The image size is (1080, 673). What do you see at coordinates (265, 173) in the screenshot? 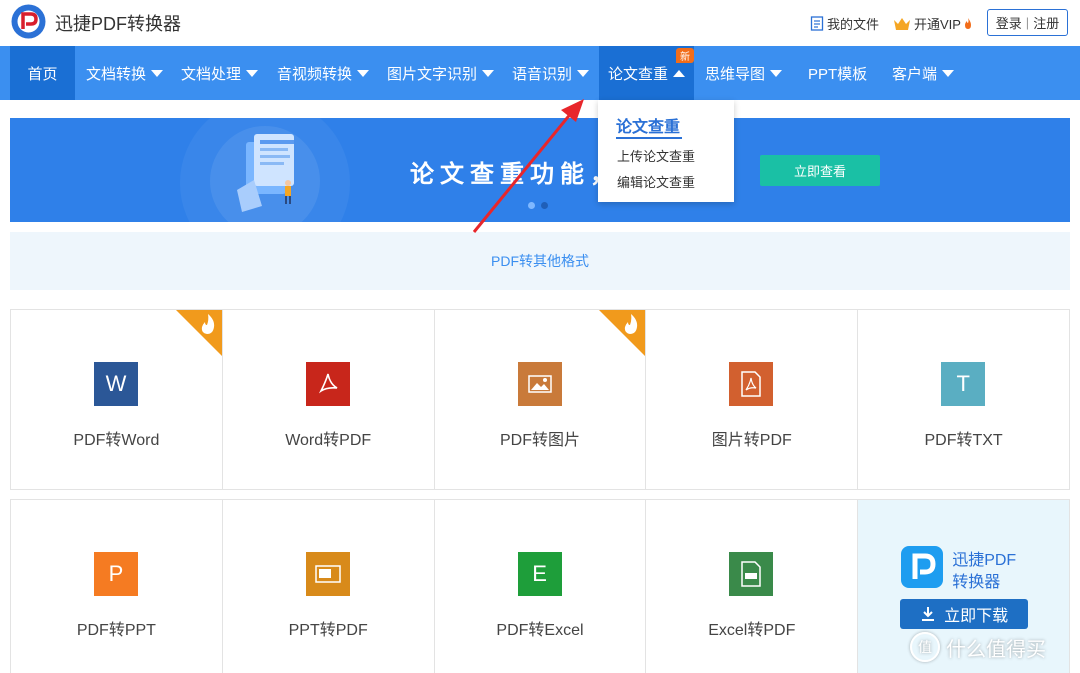
I see `document-illustration-icon` at bounding box center [265, 173].